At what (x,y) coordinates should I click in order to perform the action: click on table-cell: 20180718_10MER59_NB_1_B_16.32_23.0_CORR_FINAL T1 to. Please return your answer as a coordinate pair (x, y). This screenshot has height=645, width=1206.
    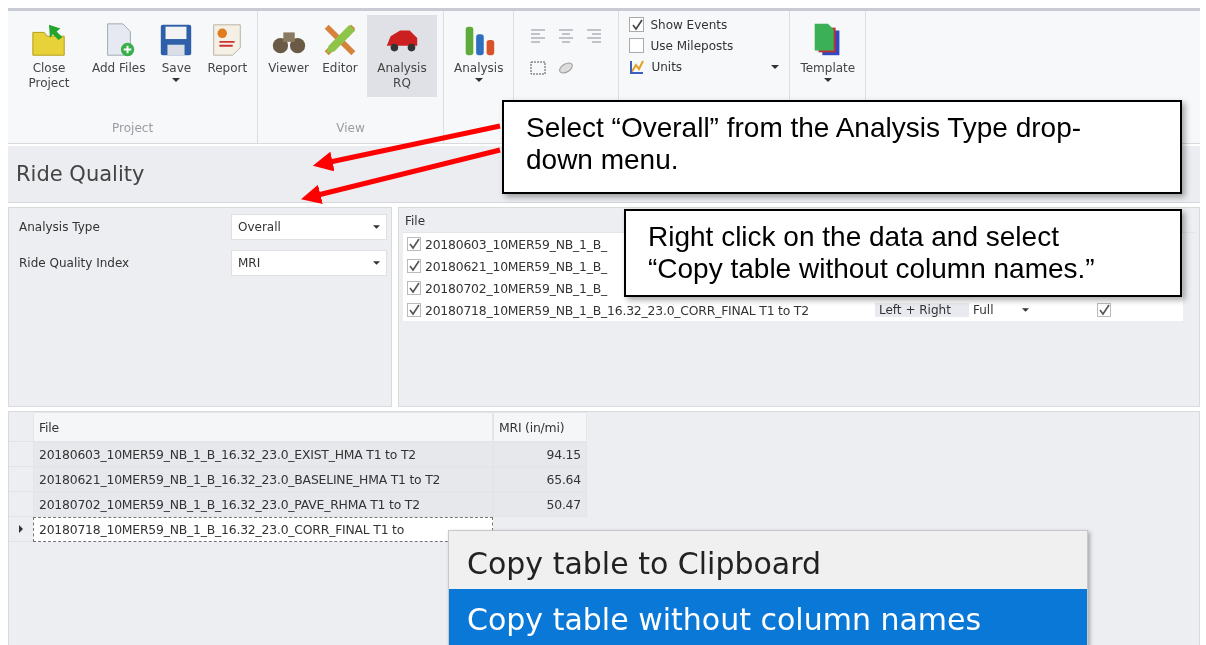
    Looking at the image, I should click on (263, 529).